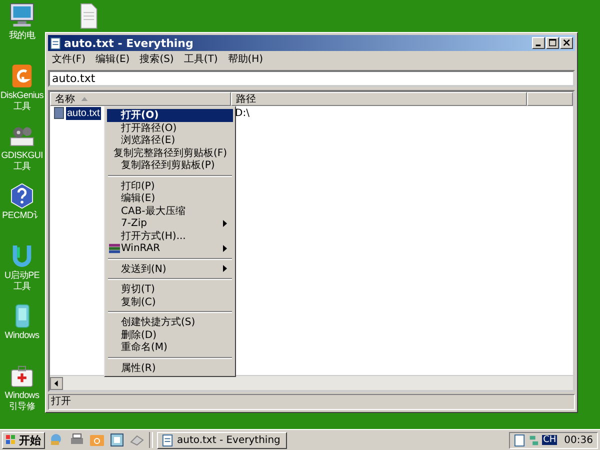 This screenshot has height=450, width=600. What do you see at coordinates (170, 322) in the screenshot?
I see `menu-item: 创建快捷方式(S)` at bounding box center [170, 322].